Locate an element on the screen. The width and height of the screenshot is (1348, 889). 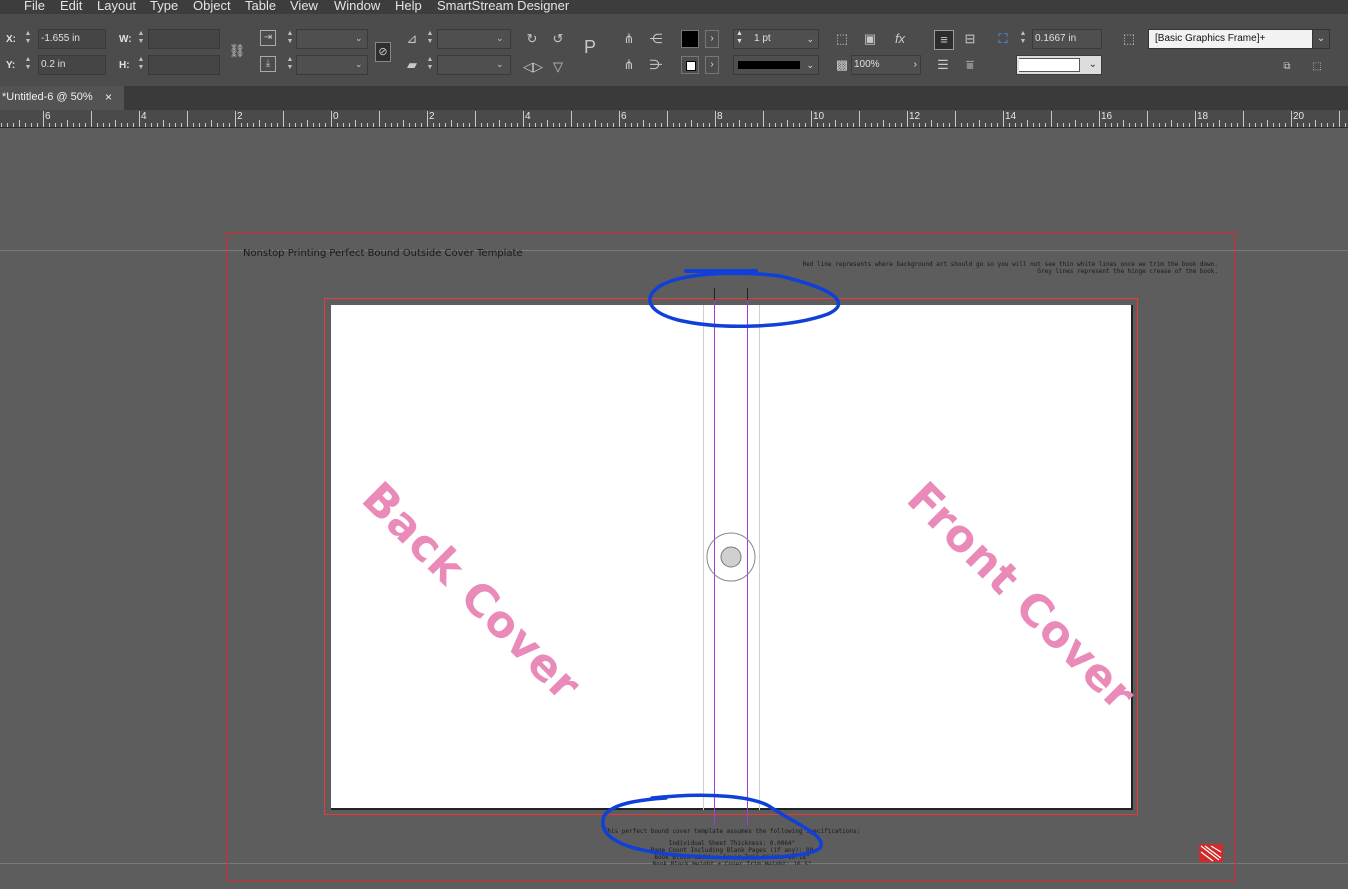
rotate-spinner: ▲ ▼ is located at coordinates (430, 39).